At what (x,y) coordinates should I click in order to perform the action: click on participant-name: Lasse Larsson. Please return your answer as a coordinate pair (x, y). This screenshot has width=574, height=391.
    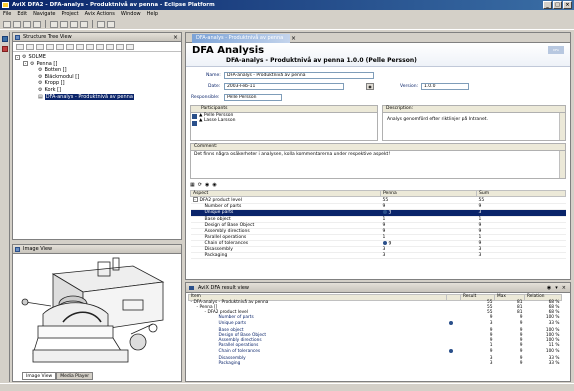
    Looking at the image, I should click on (219, 120).